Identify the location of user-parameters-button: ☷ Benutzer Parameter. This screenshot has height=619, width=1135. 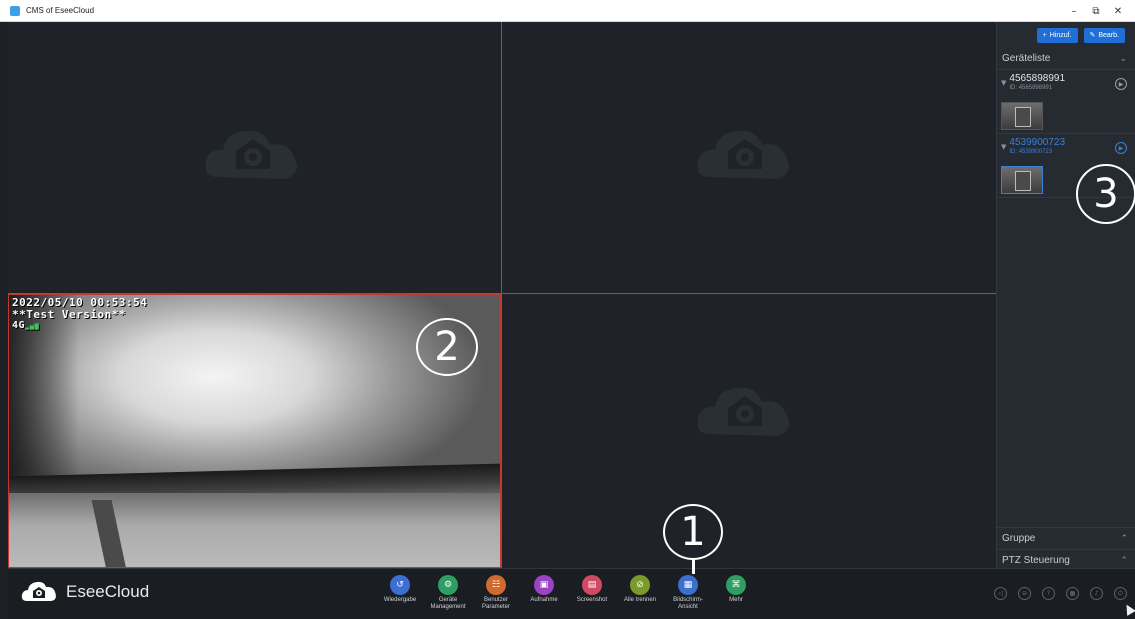
(496, 593).